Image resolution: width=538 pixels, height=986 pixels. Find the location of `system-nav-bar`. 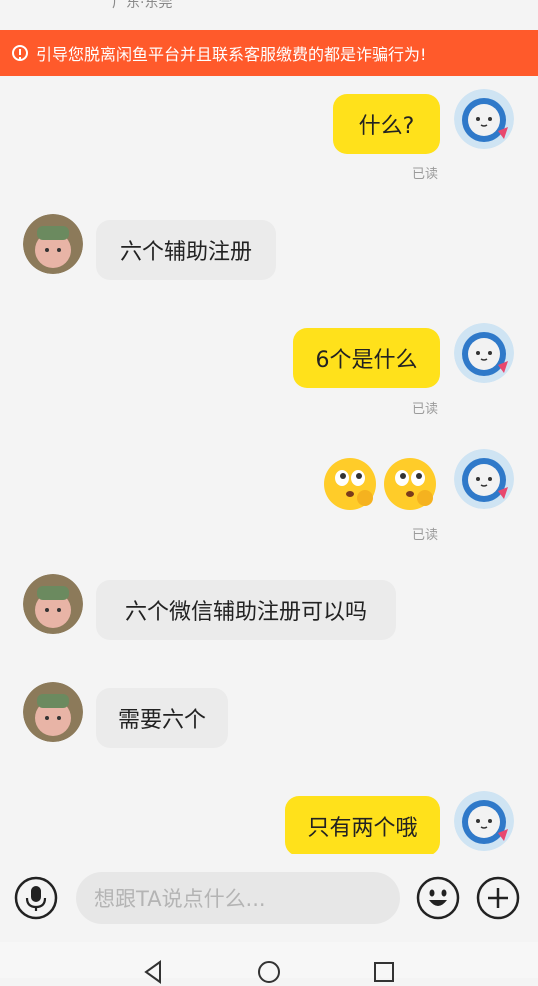

system-nav-bar is located at coordinates (269, 963).